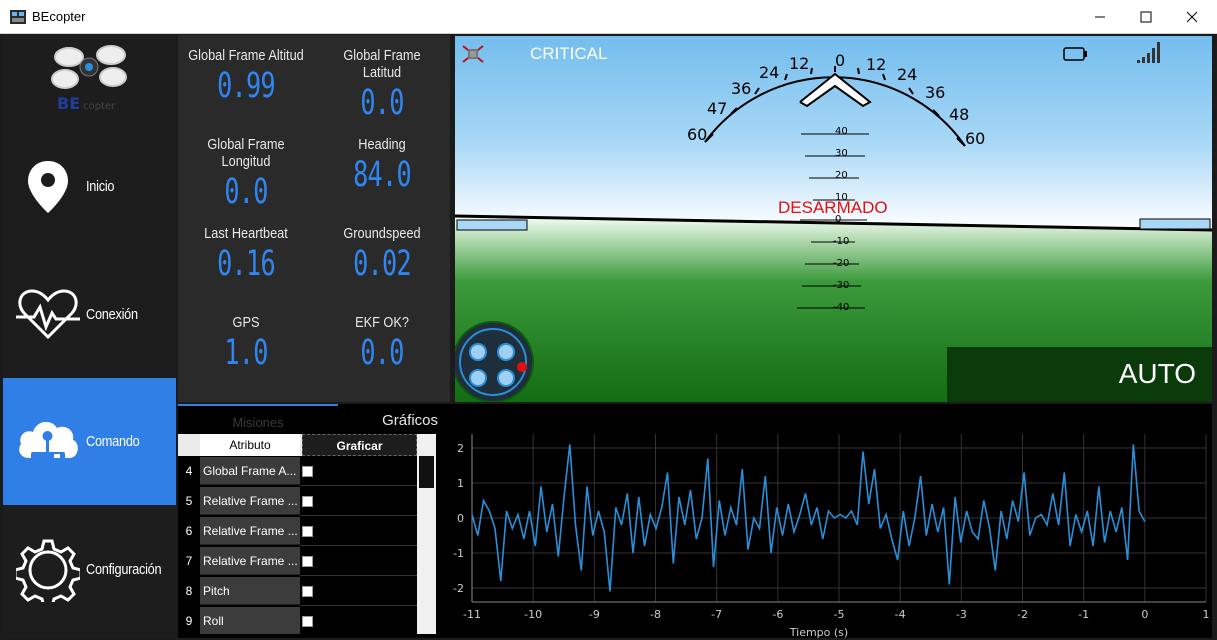 The width and height of the screenshot is (1217, 640). Describe the element at coordinates (189, 621) in the screenshot. I see `row-number: 9` at that location.